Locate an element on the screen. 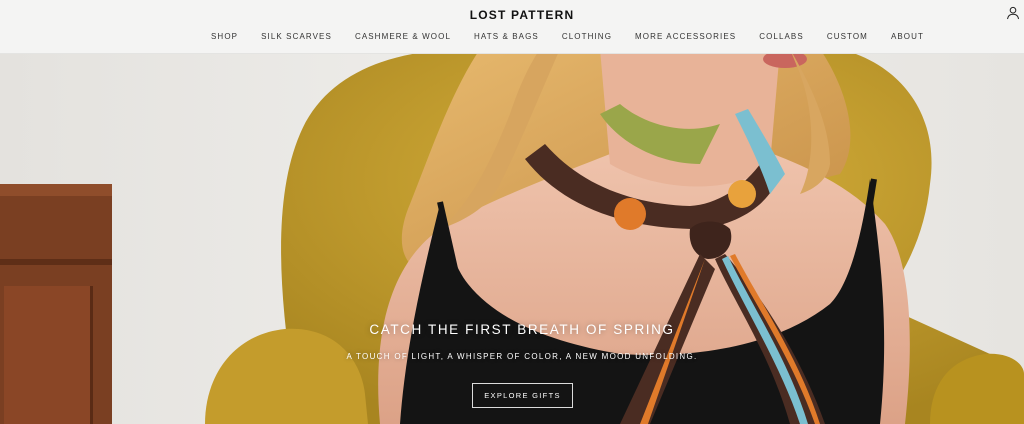 The height and width of the screenshot is (424, 1024). nav-item-hats-bags: HATS & BAGS is located at coordinates (506, 36).